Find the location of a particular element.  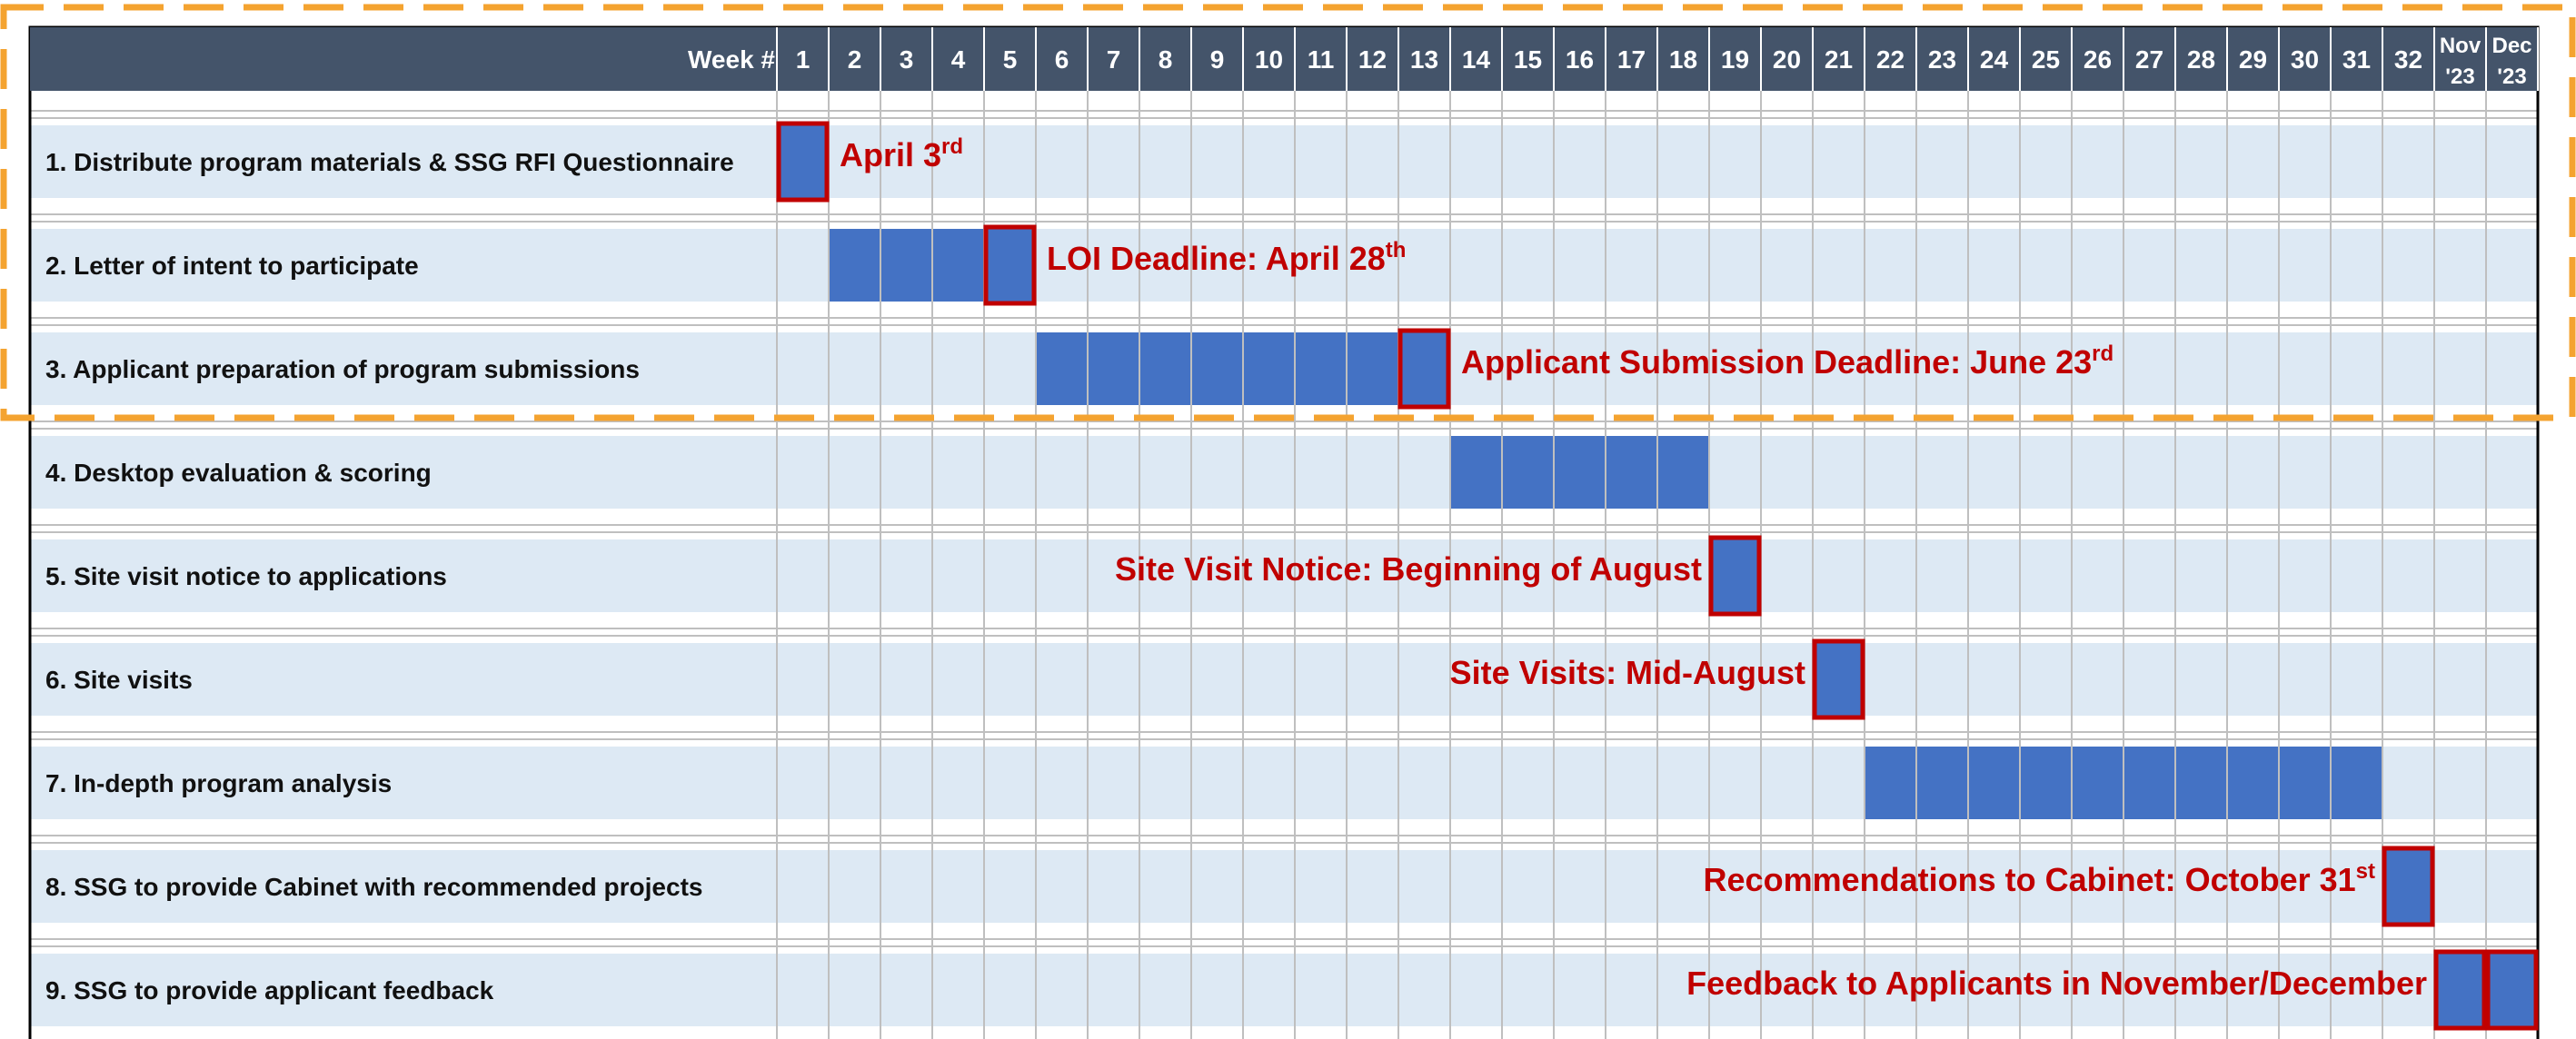

week-column-label: 16 is located at coordinates (1580, 59).